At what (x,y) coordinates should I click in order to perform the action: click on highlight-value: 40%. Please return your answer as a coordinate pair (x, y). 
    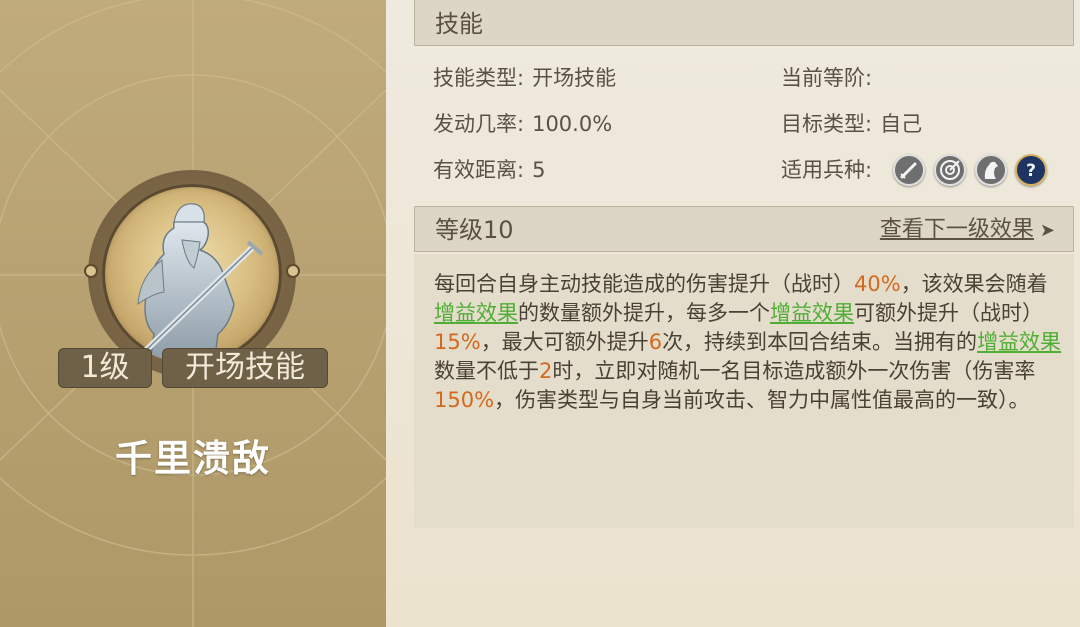
    Looking at the image, I should click on (877, 284).